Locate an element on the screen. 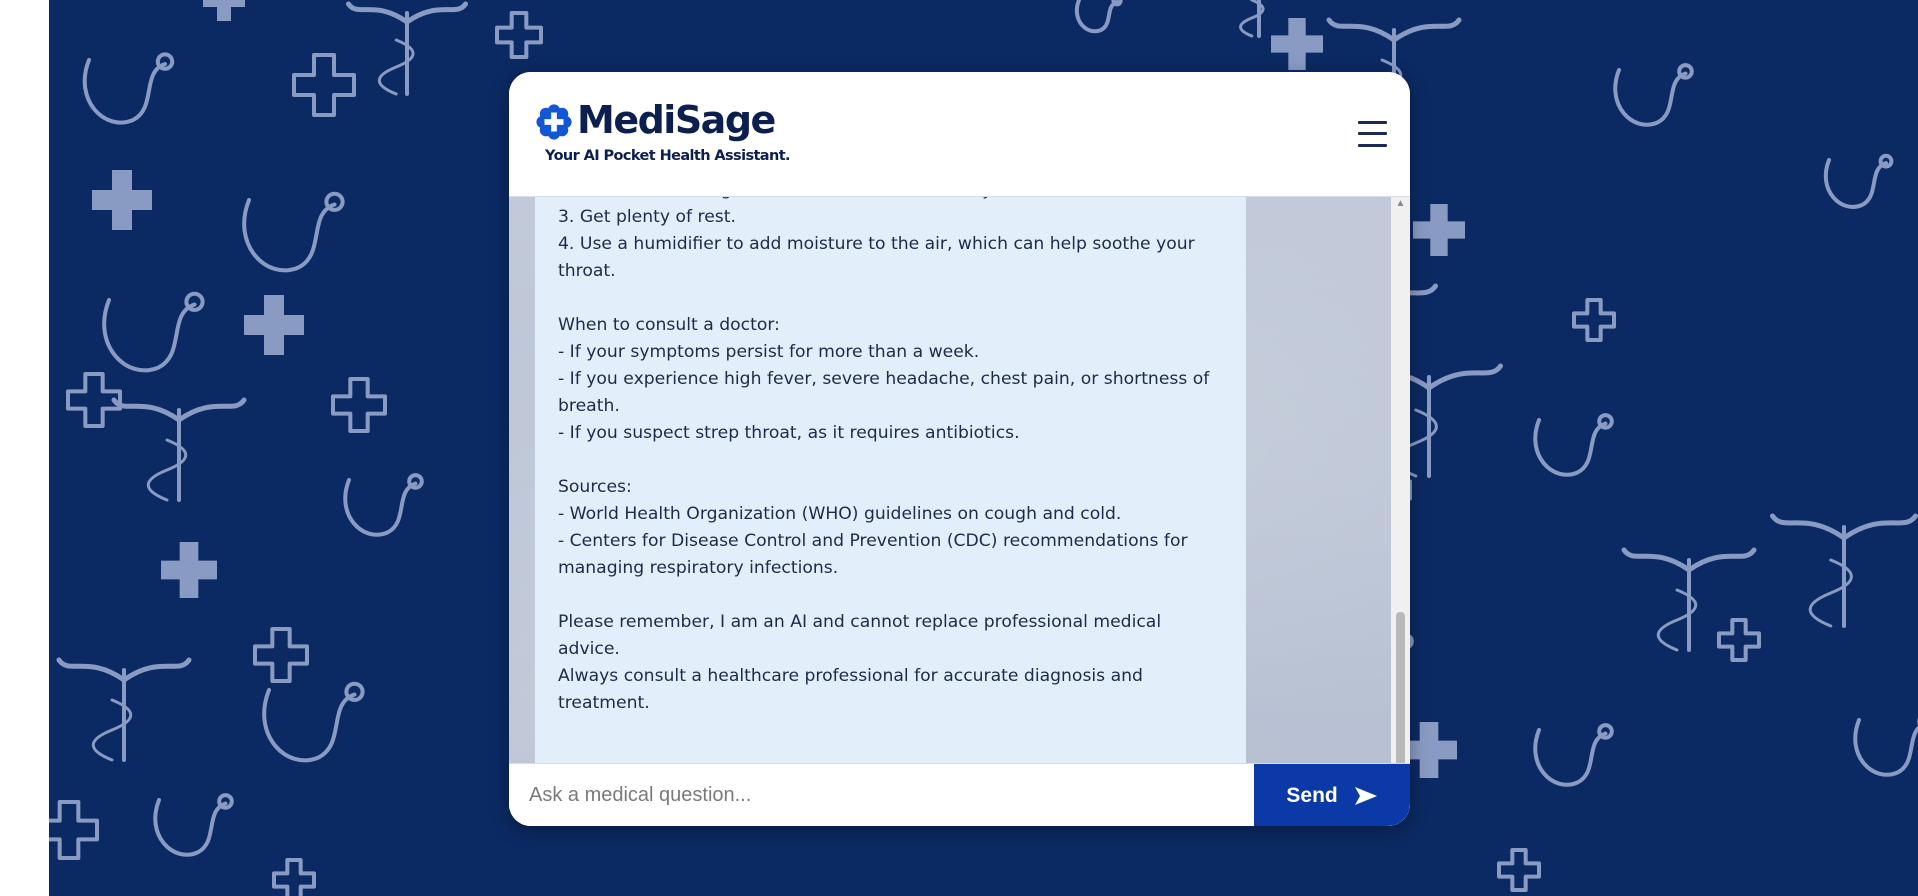 This screenshot has height=896, width=1918. message-line: When to consult a doctor: is located at coordinates (669, 325).